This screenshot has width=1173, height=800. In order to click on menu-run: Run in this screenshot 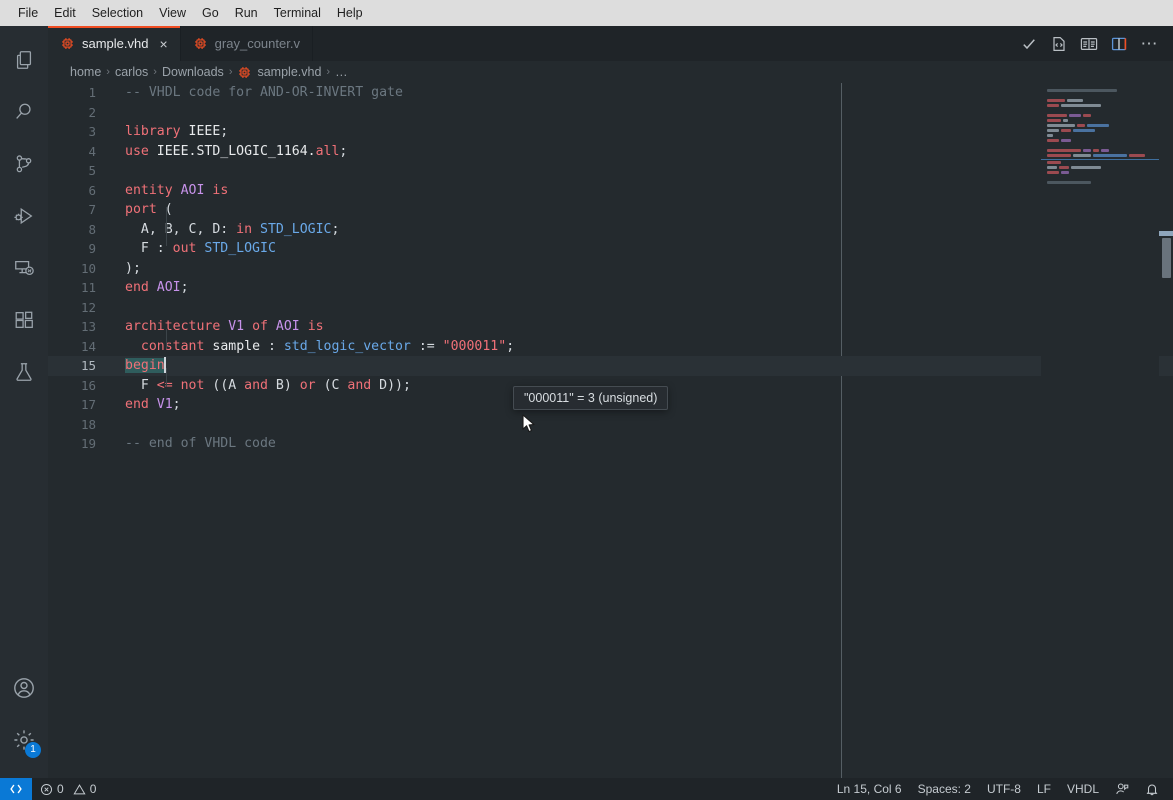, I will do `click(246, 13)`.